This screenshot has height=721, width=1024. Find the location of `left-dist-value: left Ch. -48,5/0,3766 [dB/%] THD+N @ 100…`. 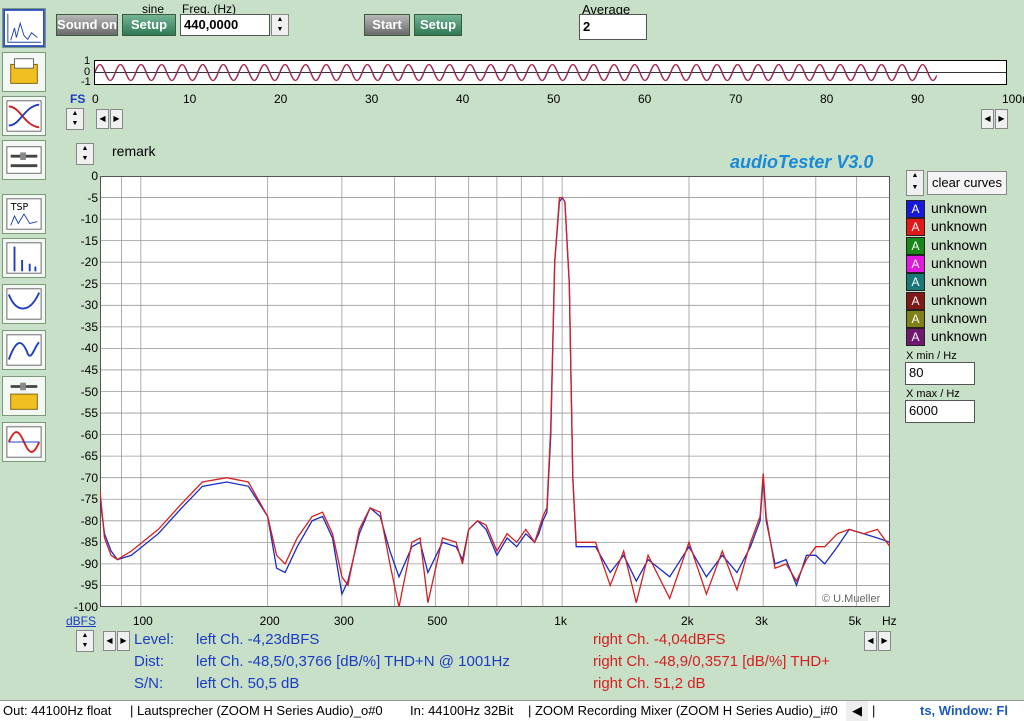

left-dist-value: left Ch. -48,5/0,3766 [dB/%] THD+N @ 100… is located at coordinates (353, 661).